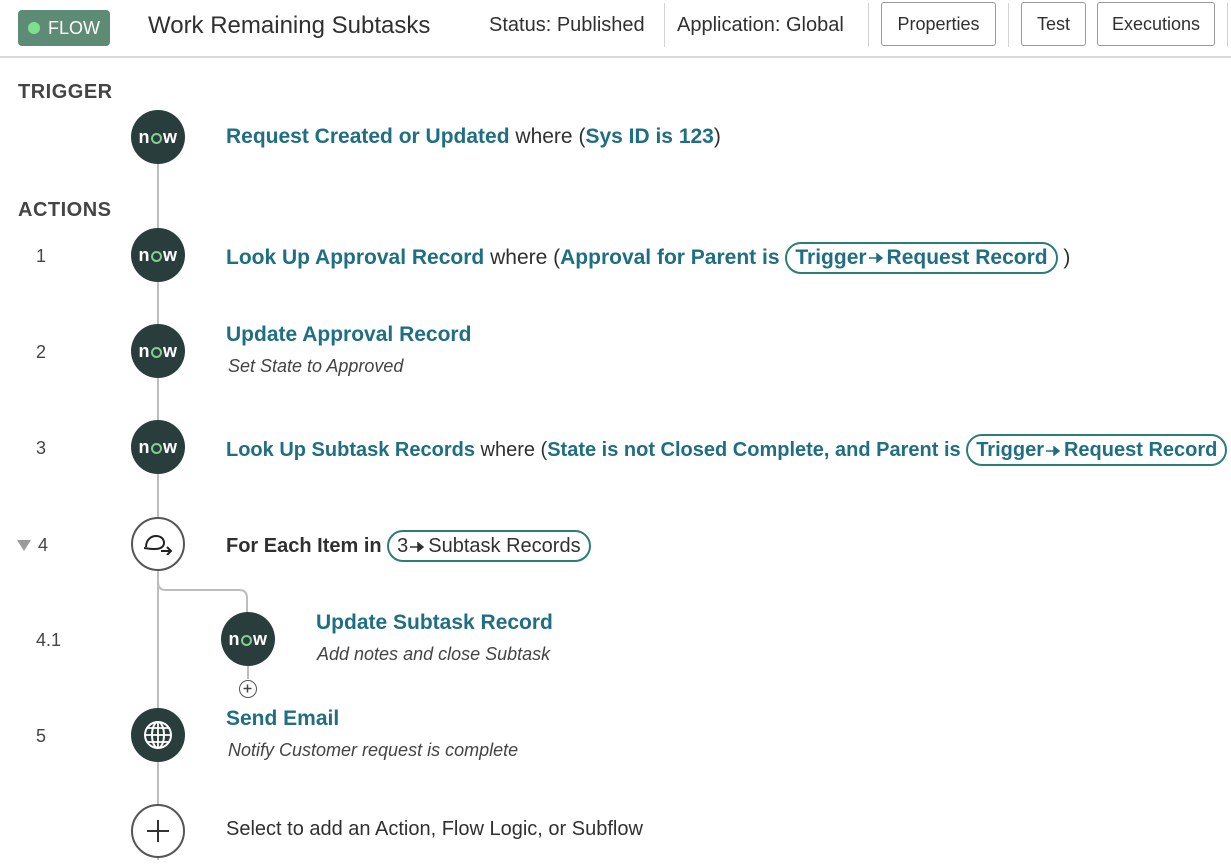  I want to click on data-pill: 3 Subtask Records, so click(489, 546).